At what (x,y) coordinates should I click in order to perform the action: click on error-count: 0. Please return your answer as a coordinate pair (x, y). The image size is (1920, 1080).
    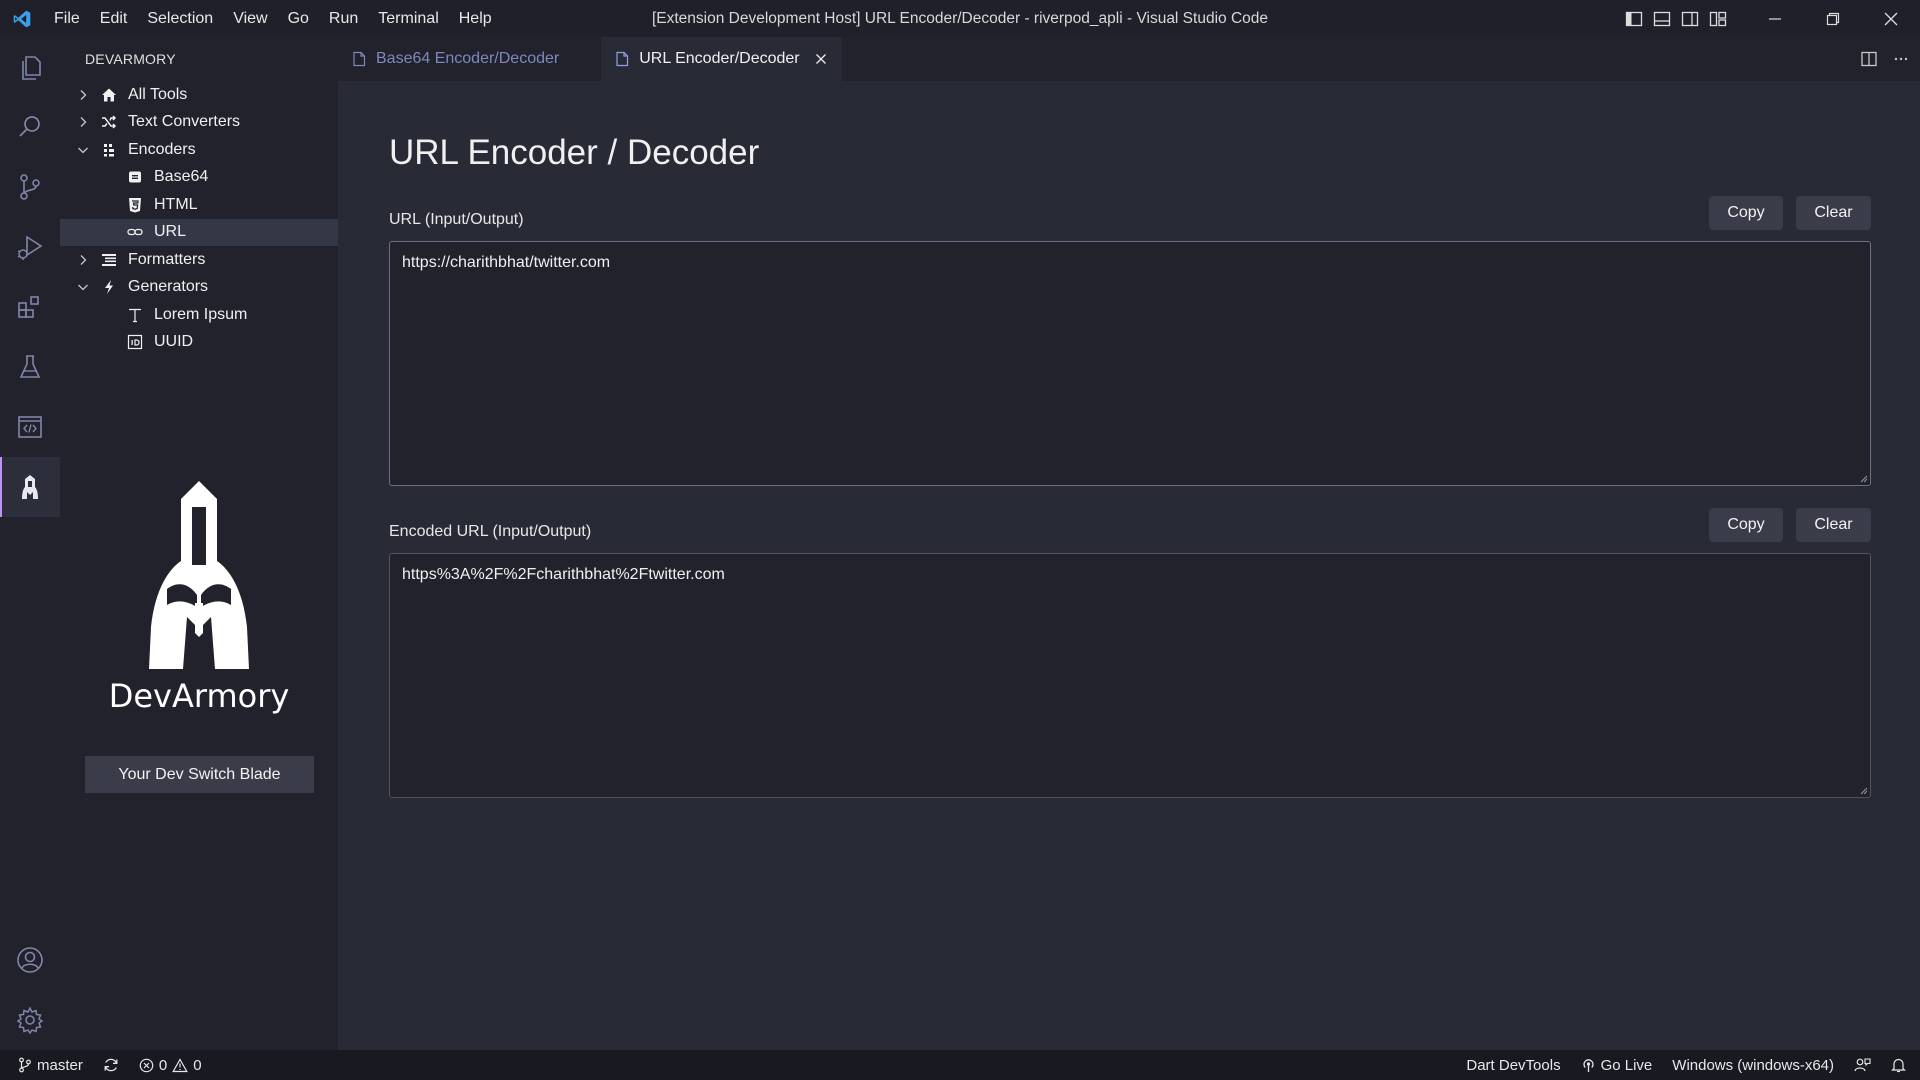
    Looking at the image, I should click on (163, 1065).